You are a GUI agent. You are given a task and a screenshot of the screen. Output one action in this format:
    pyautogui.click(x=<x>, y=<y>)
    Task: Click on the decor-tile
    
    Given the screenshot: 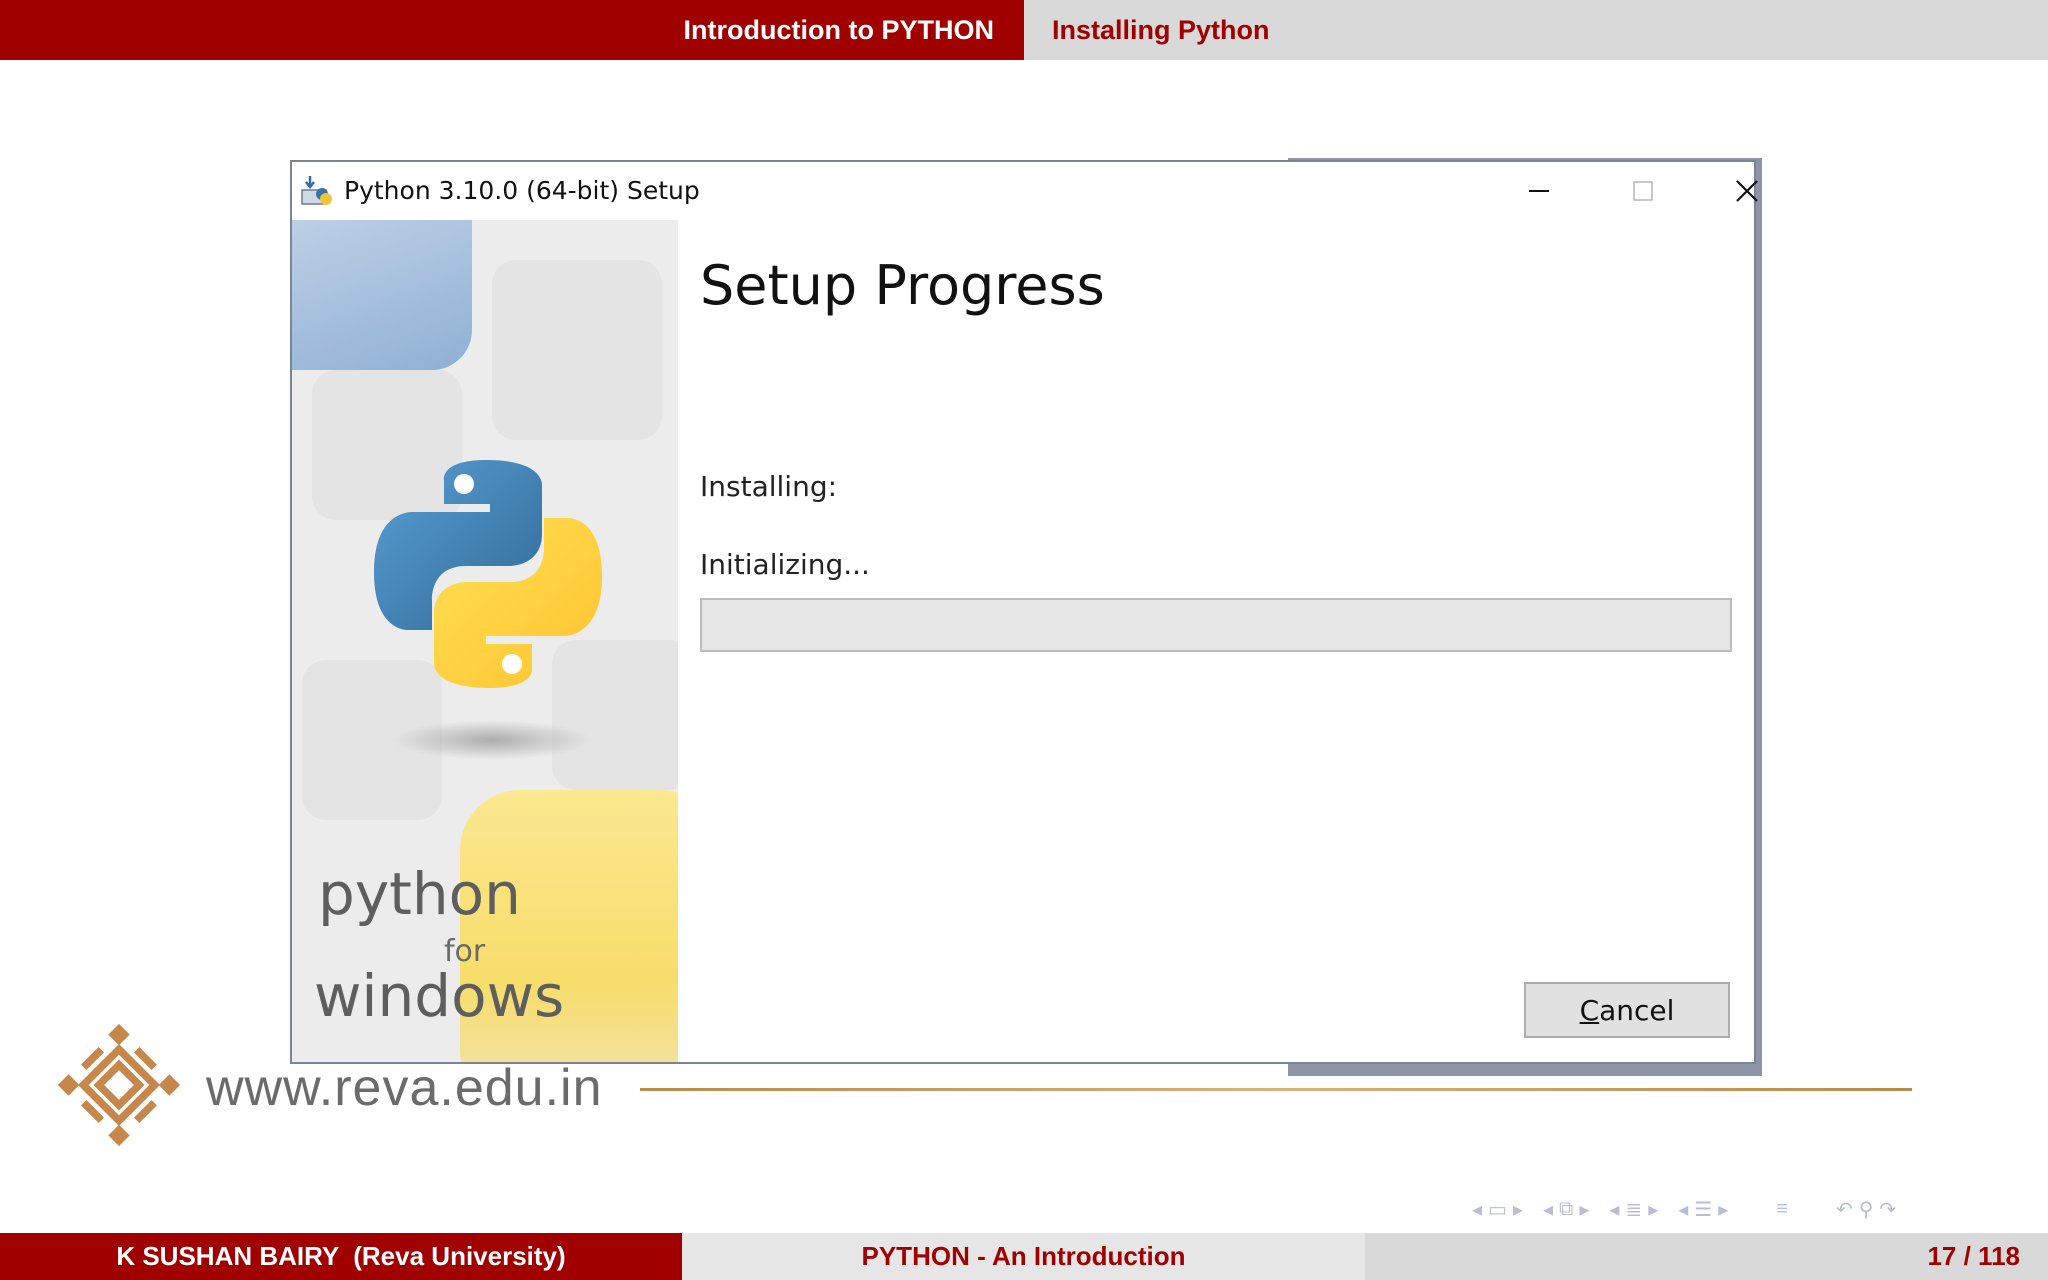 What is the action you would take?
    pyautogui.click(x=577, y=350)
    